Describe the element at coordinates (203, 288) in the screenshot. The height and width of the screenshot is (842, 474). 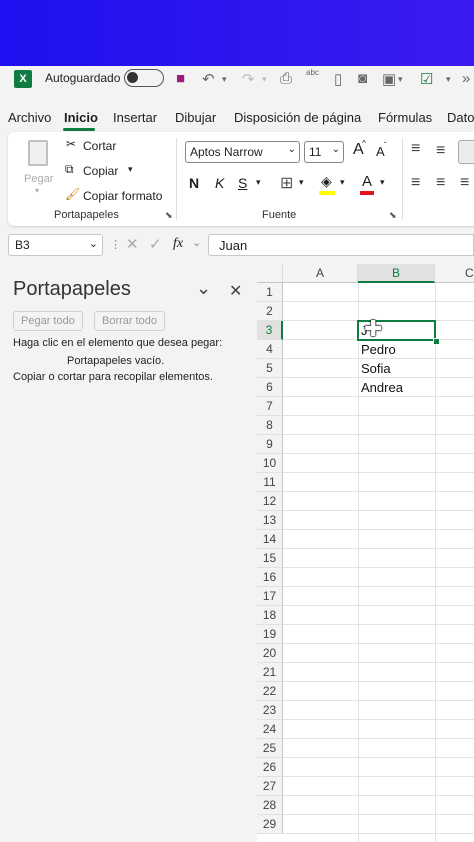
I see `pane-options-icon: ⌄` at that location.